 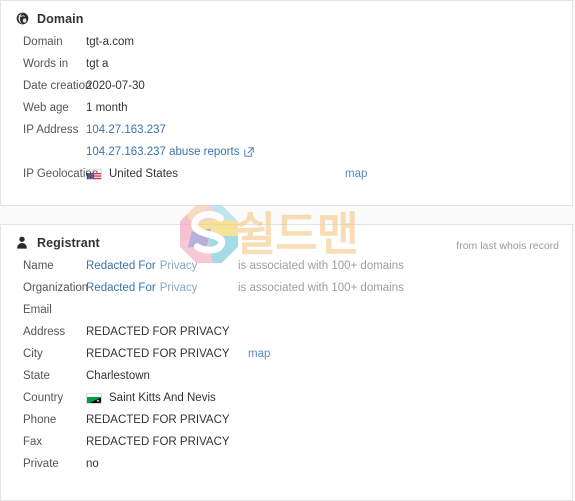 I want to click on table-row: Words in tgt a, so click(x=286, y=64).